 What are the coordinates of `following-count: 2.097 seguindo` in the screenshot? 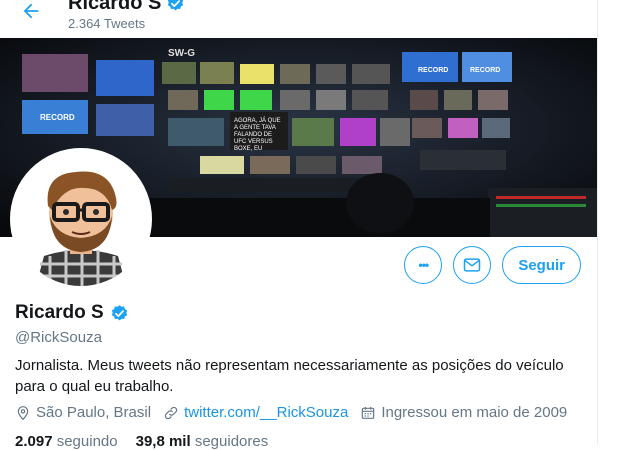 It's located at (66, 441).